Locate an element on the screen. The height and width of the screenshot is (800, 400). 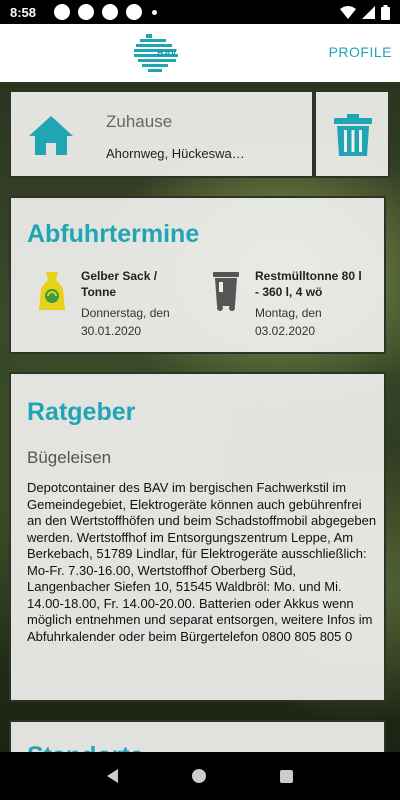
navigation-bar is located at coordinates (200, 776).